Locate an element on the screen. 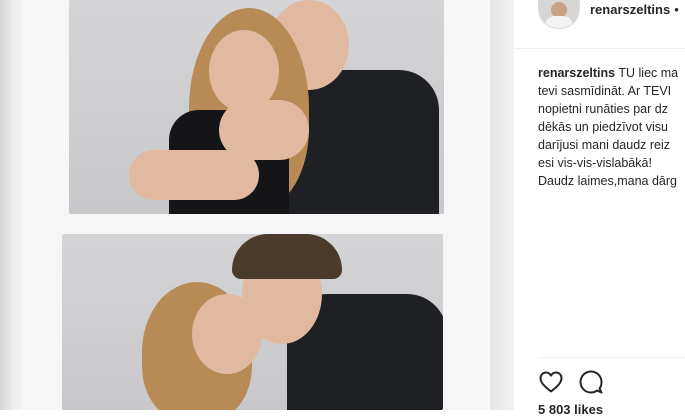 Image resolution: width=685 pixels, height=417 pixels. header-username: renarszeltins • is located at coordinates (634, 9).